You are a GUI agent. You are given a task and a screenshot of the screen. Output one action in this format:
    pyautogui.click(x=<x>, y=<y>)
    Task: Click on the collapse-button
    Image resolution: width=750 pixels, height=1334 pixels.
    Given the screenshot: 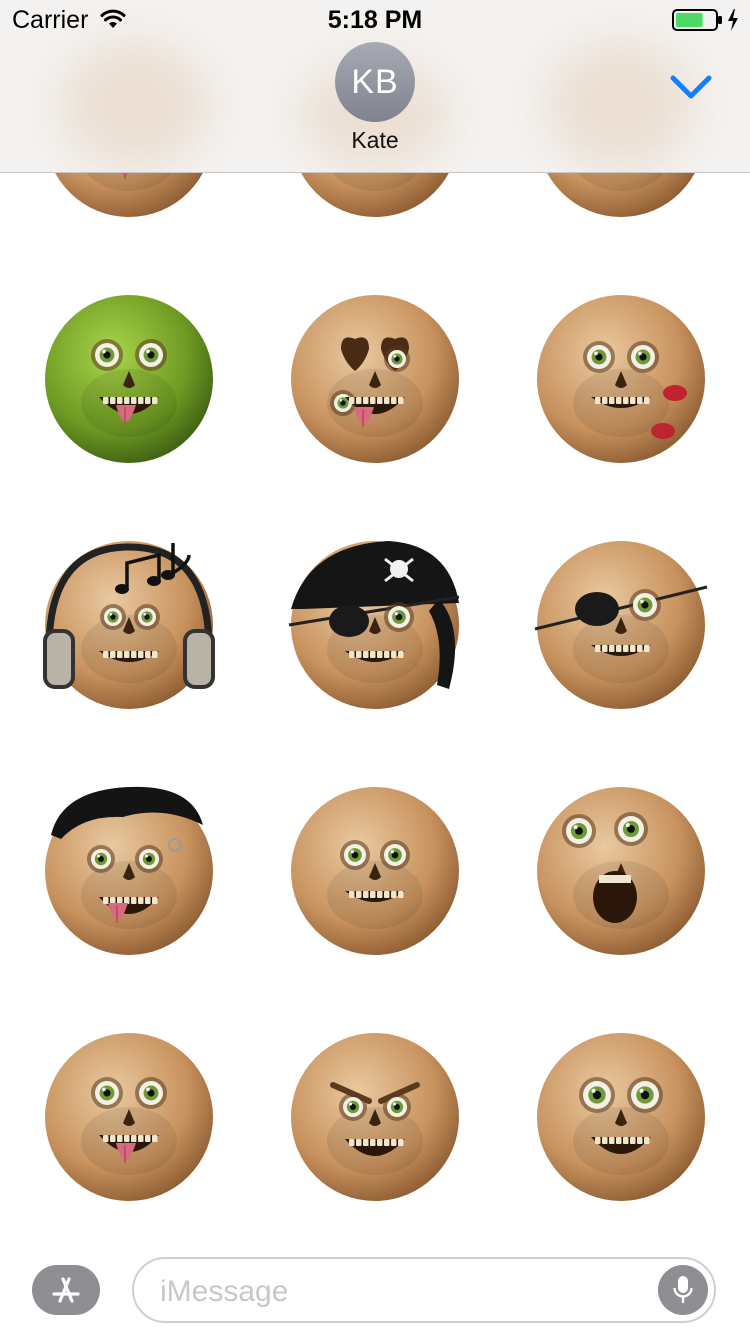 What is the action you would take?
    pyautogui.click(x=691, y=87)
    